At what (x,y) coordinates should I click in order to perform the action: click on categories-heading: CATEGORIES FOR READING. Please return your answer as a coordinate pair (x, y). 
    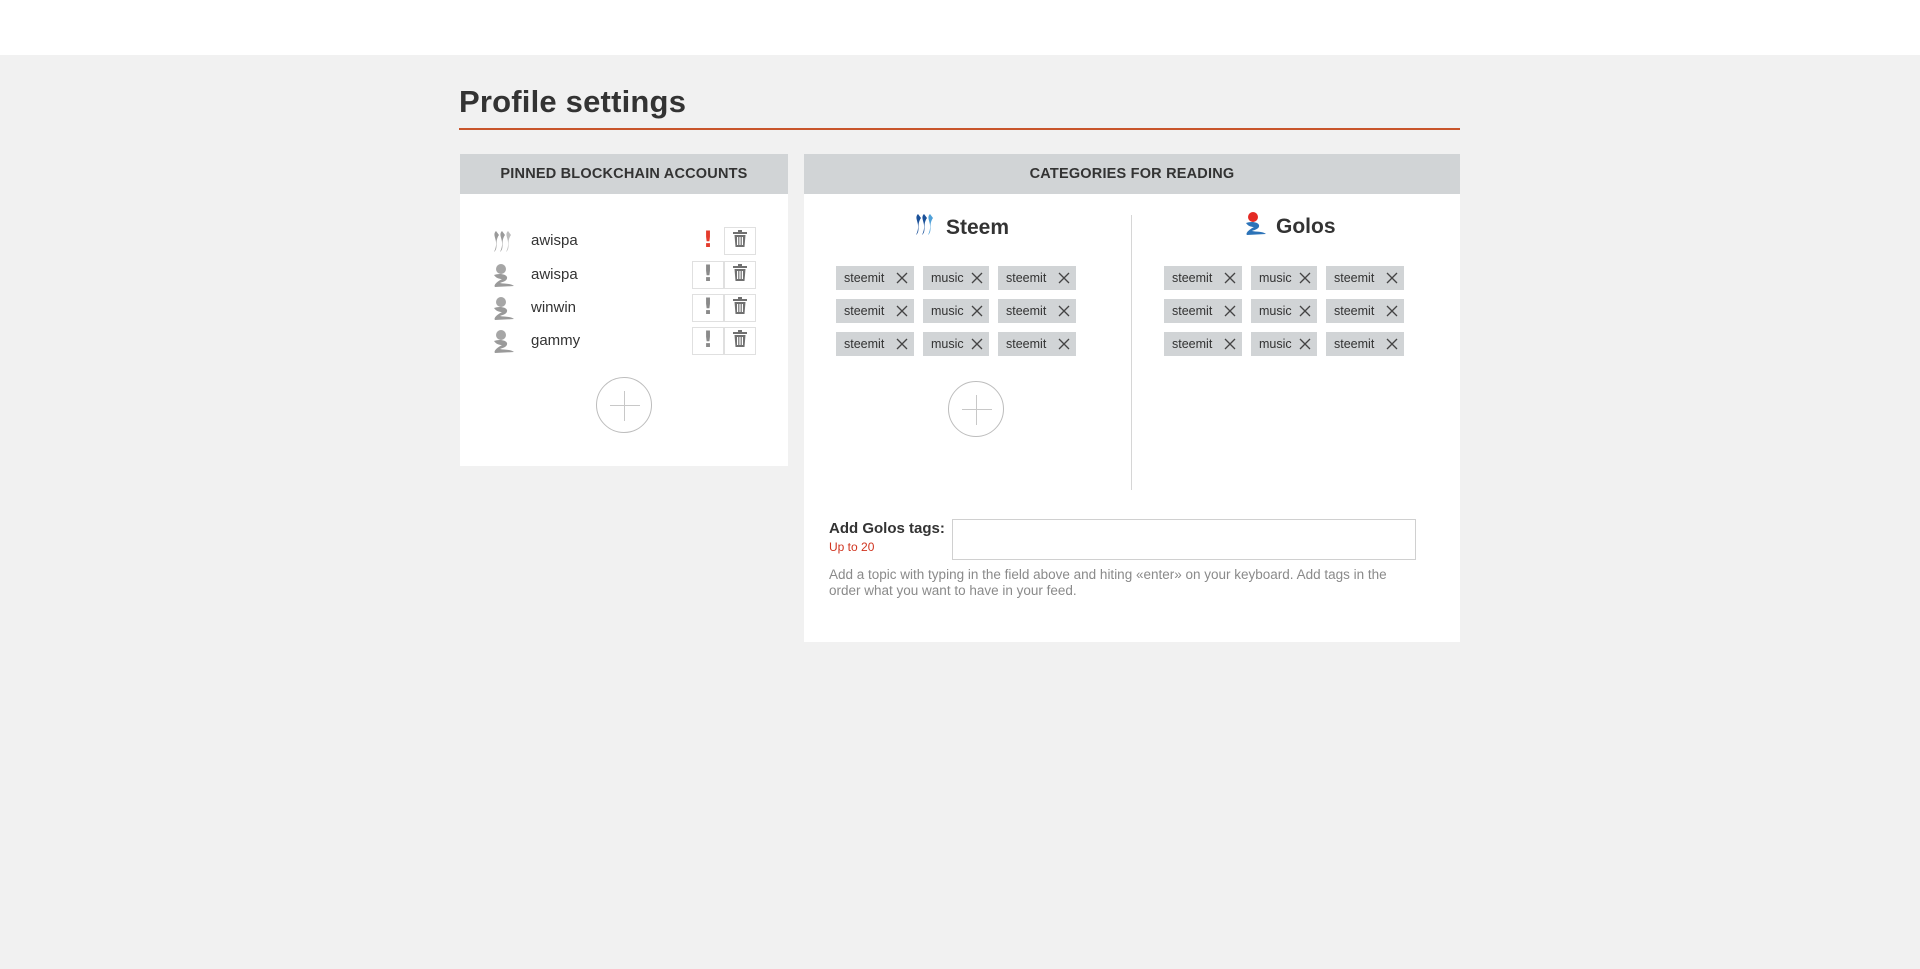
    Looking at the image, I should click on (1132, 174).